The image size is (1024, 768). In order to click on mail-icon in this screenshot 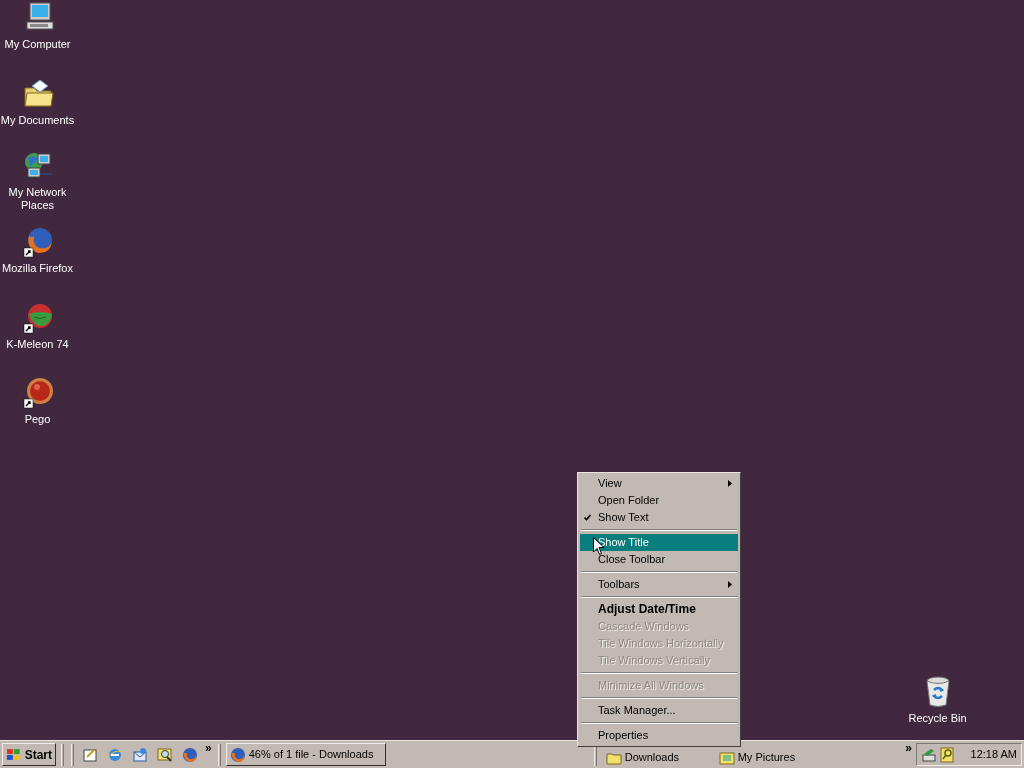, I will do `click(140, 754)`.